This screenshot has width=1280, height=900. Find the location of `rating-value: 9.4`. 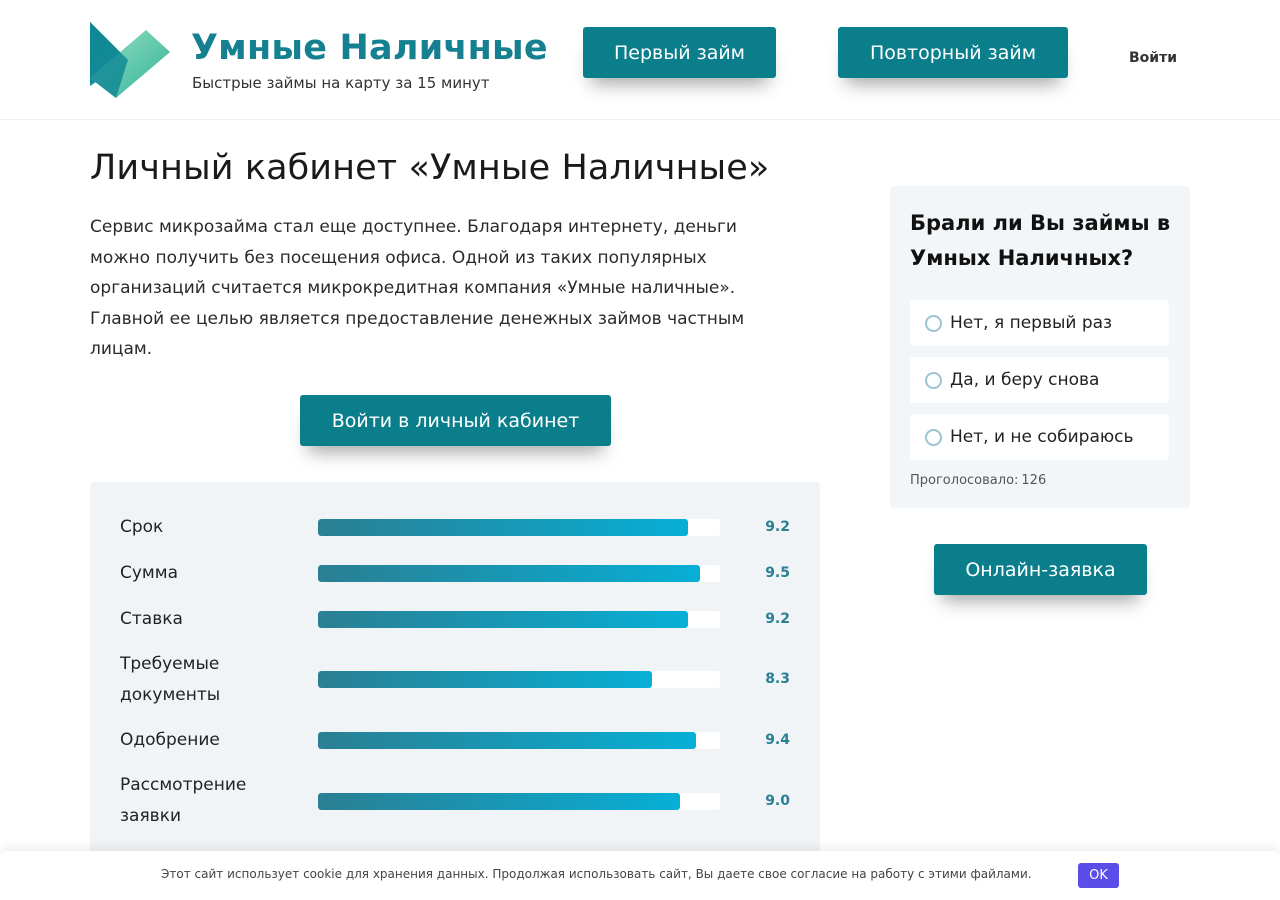

rating-value: 9.4 is located at coordinates (777, 740).